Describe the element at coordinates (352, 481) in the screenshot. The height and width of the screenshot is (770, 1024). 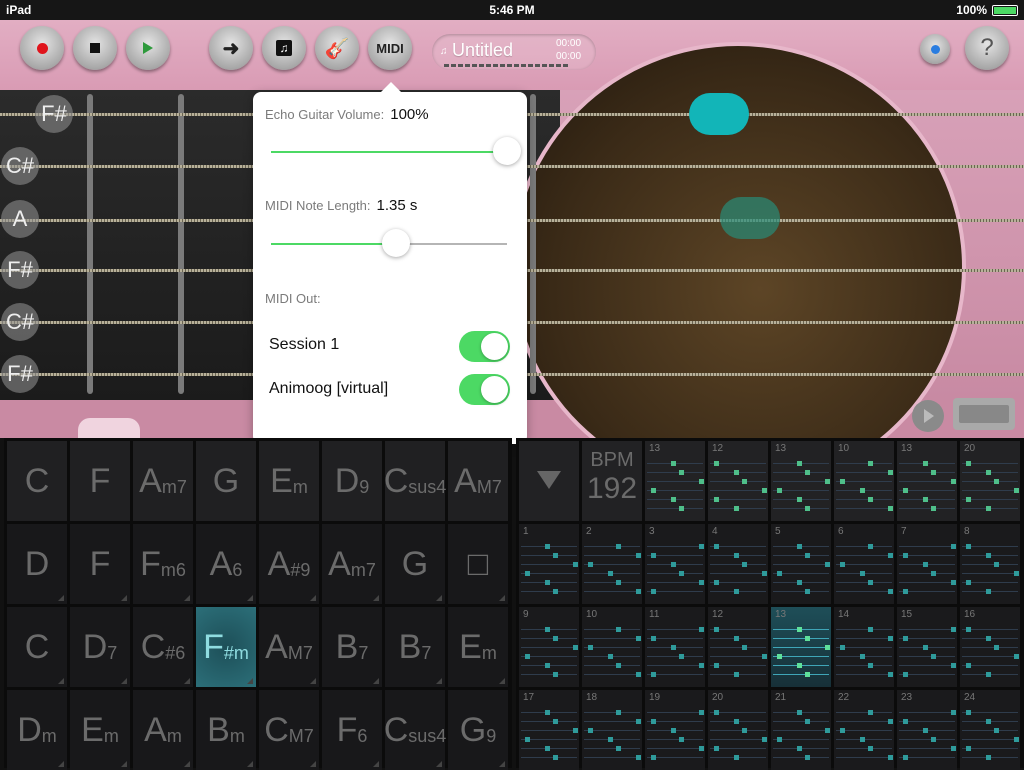
I see `chord-button: D9` at that location.